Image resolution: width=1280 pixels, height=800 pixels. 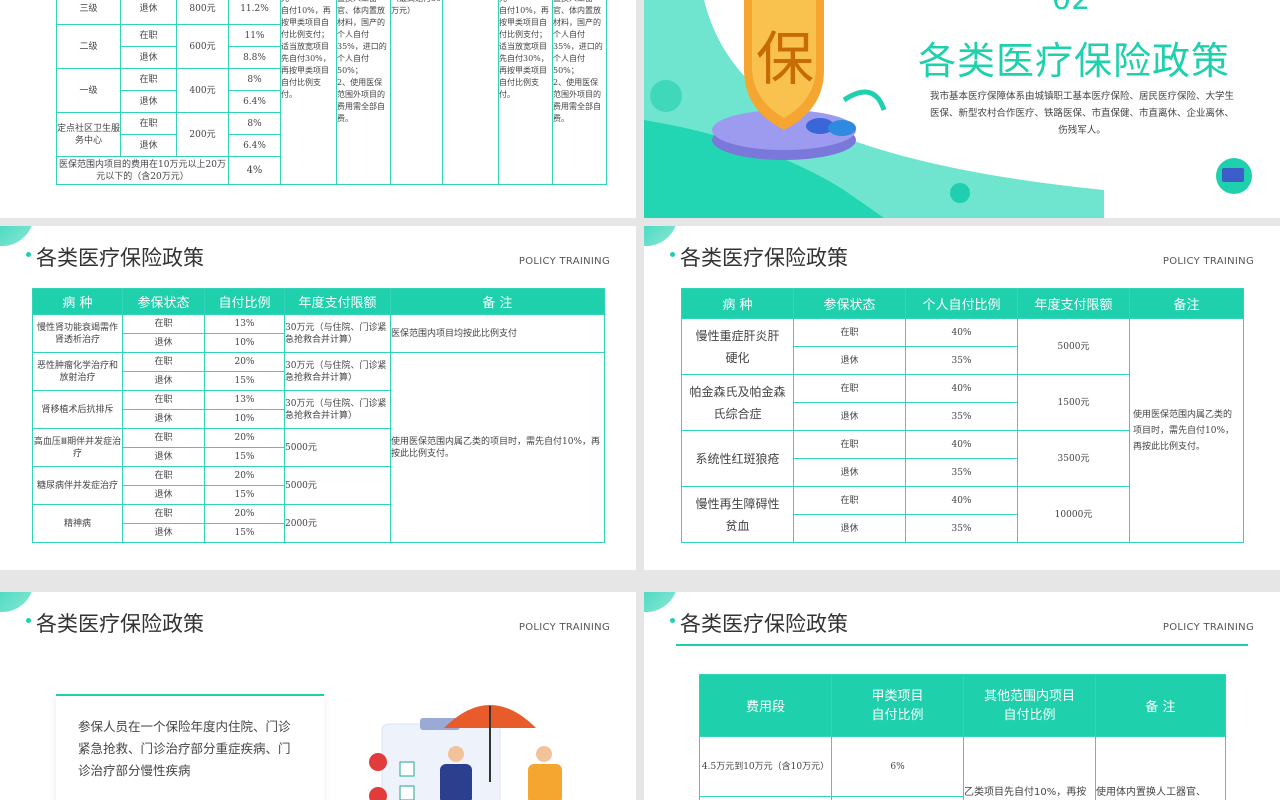 What do you see at coordinates (88, 46) in the screenshot?
I see `level-cell: 二级` at bounding box center [88, 46].